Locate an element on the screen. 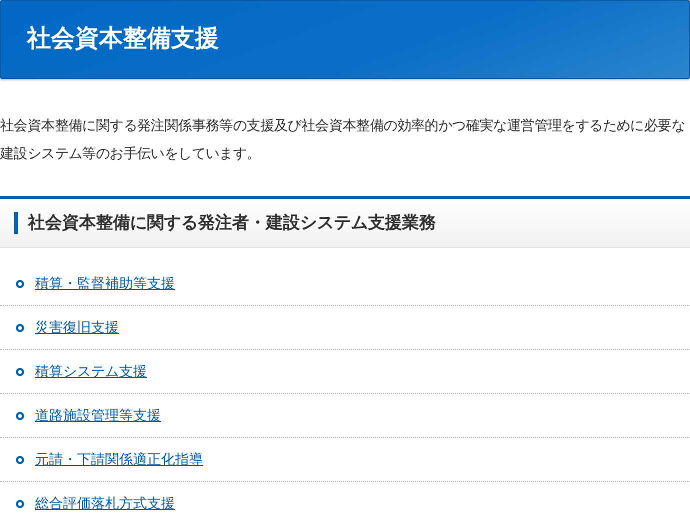 Image resolution: width=690 pixels, height=524 pixels. page-title: 社会資本整備支援 is located at coordinates (123, 38).